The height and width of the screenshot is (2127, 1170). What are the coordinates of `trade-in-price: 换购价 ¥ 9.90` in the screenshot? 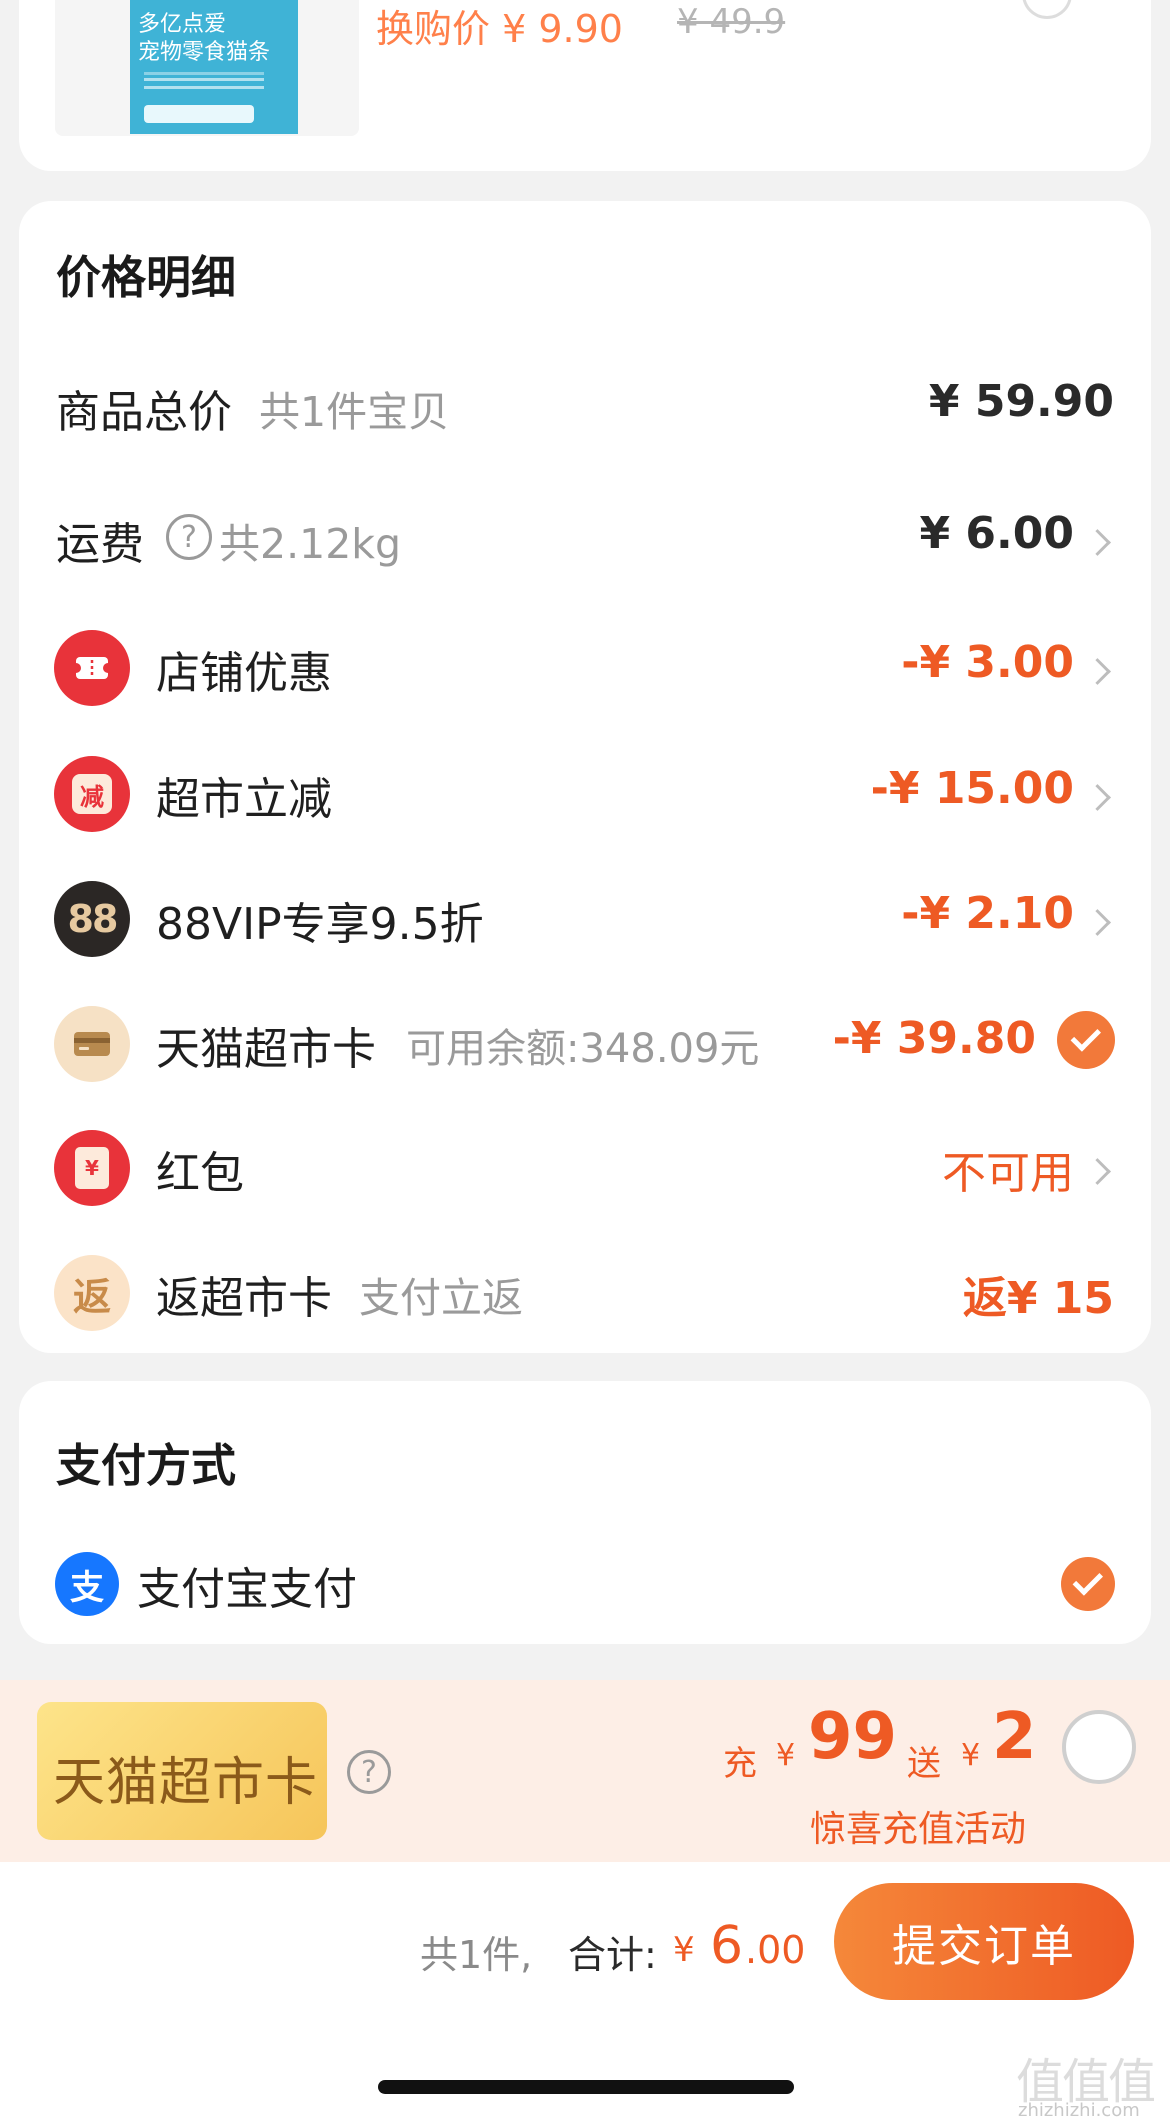 It's located at (499, 29).